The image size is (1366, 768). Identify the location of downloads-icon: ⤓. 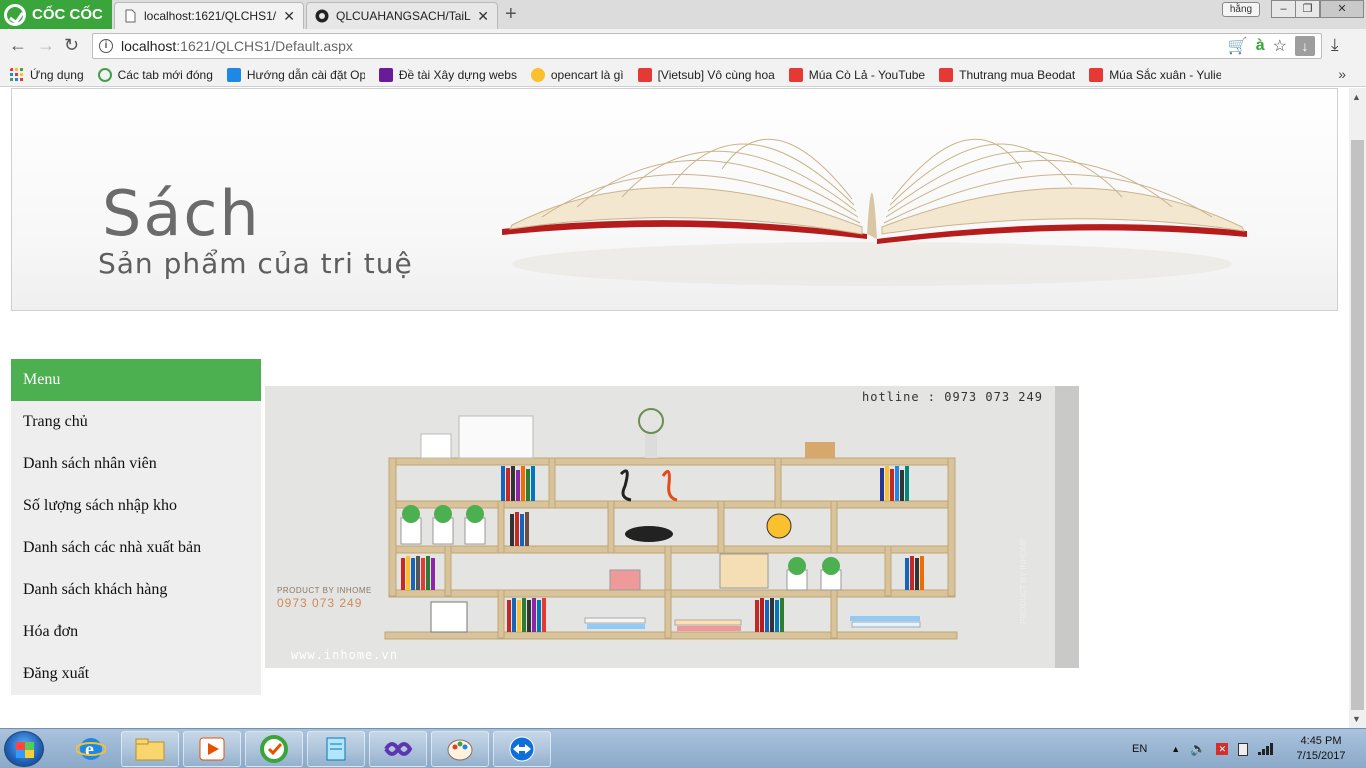
(1335, 45).